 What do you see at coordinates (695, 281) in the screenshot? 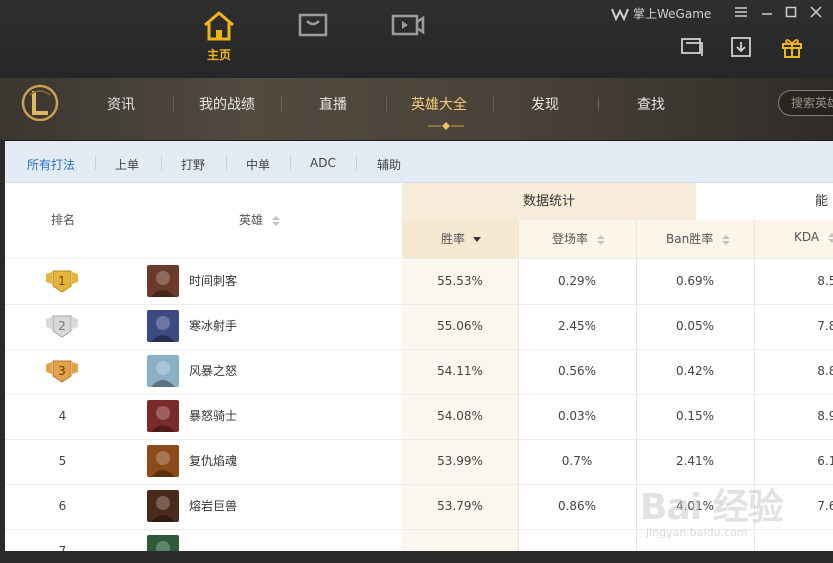
I see `banwin-value: 0.69%` at bounding box center [695, 281].